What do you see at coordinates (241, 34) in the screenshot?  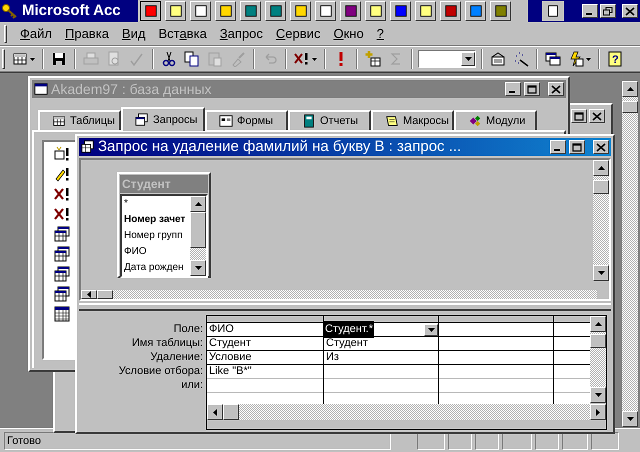 I see `menu-item: Запрос` at bounding box center [241, 34].